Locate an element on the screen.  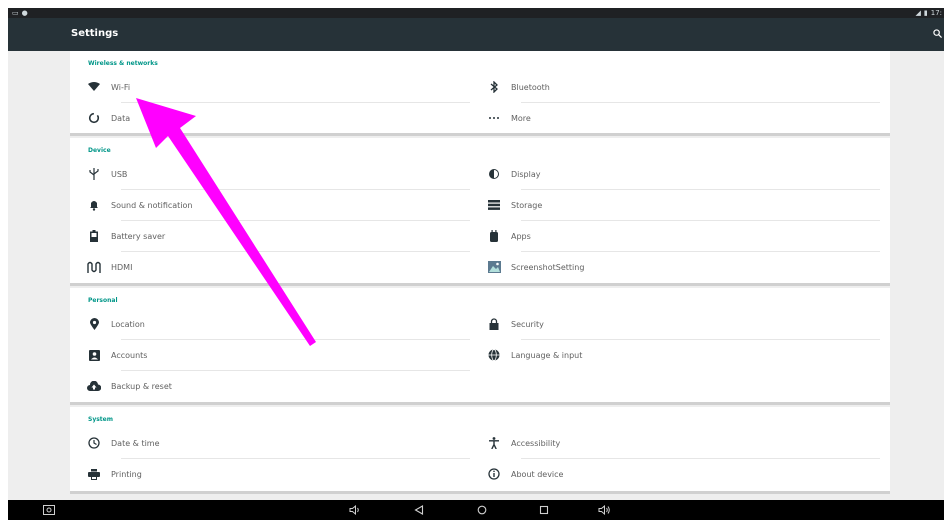
setting-label: Accounts is located at coordinates (129, 355).